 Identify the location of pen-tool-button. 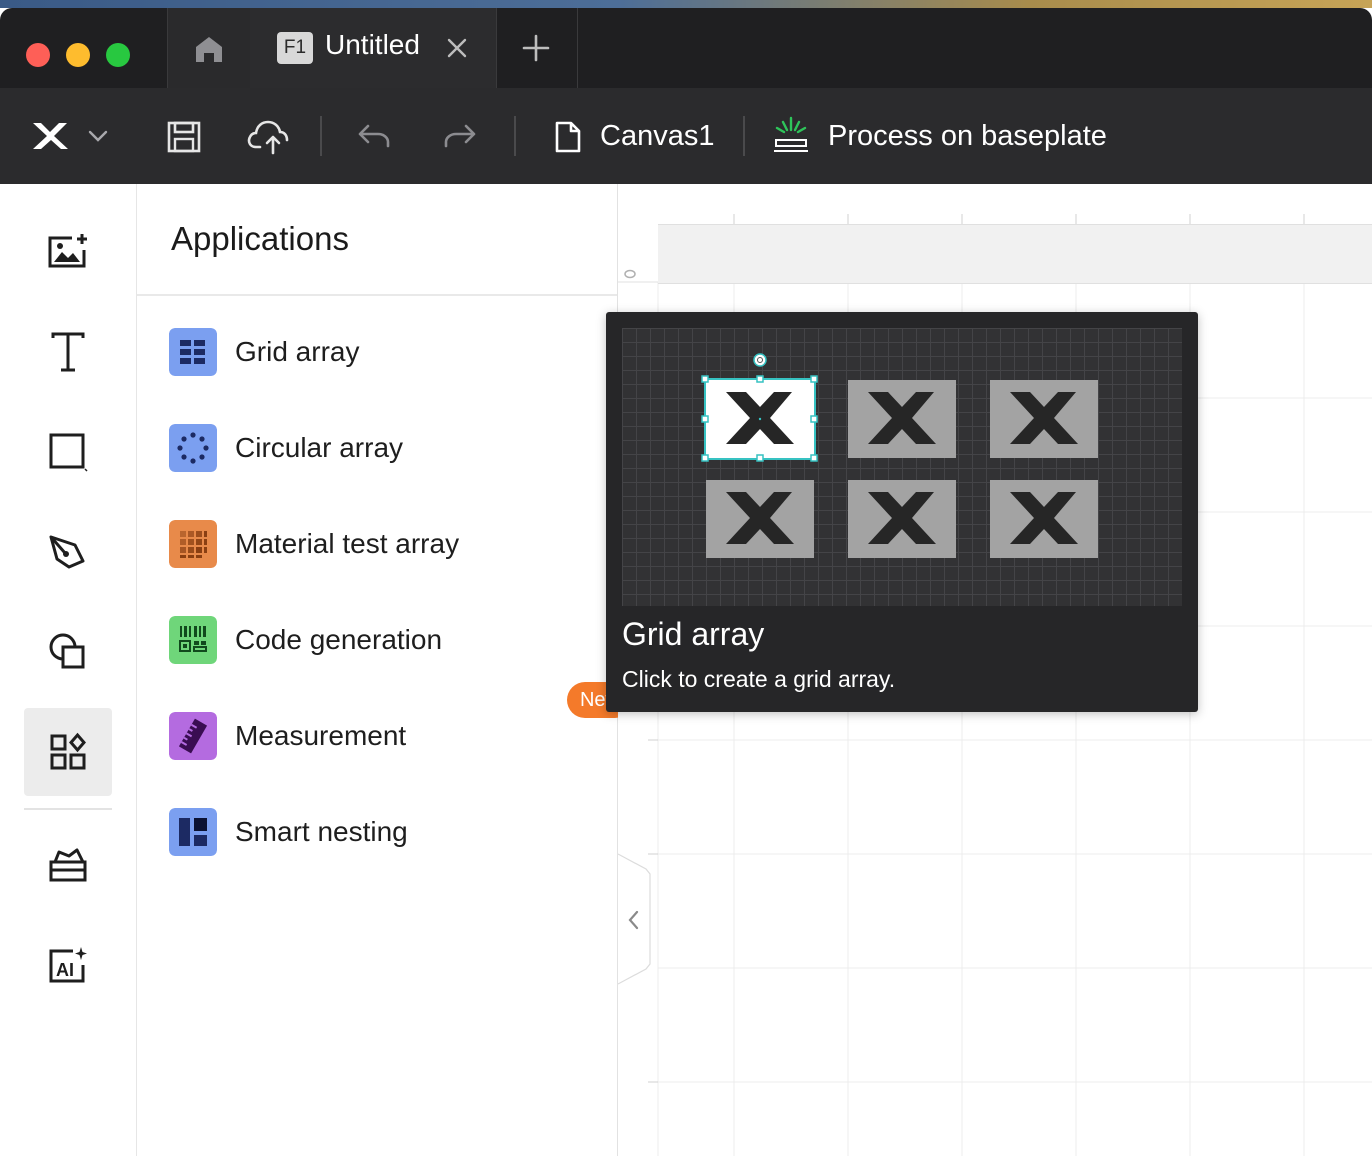
(68, 552).